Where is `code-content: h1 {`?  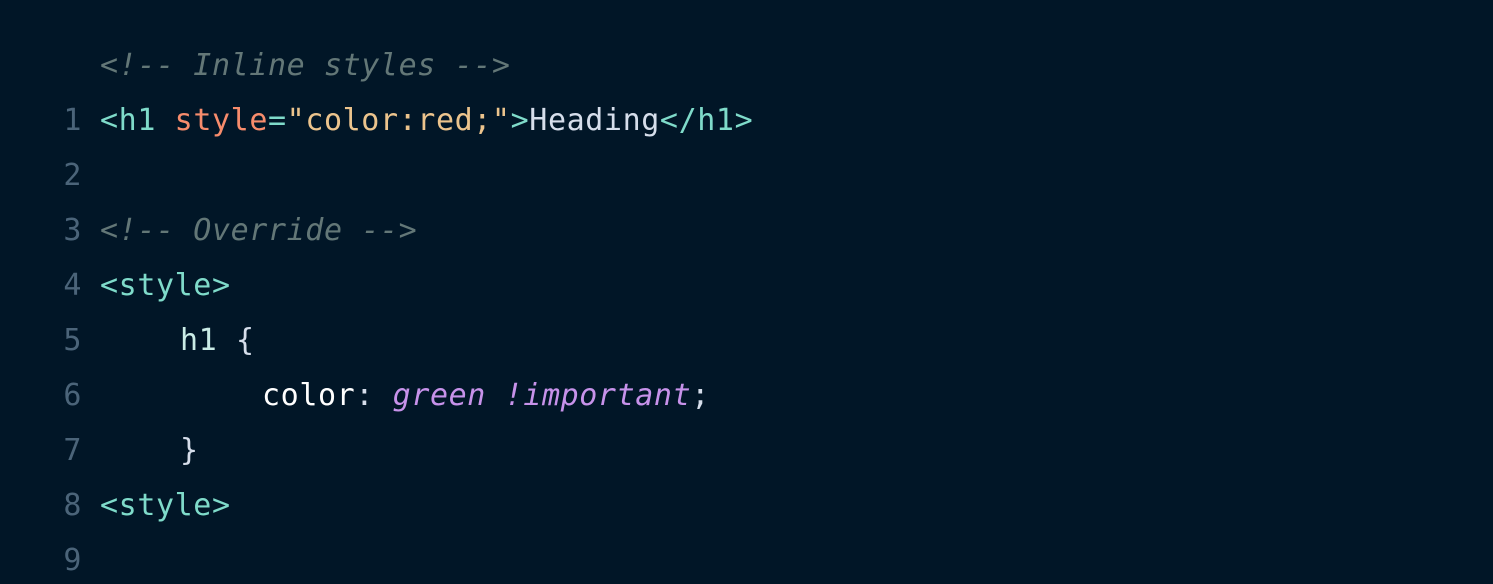 code-content: h1 { is located at coordinates (217, 340).